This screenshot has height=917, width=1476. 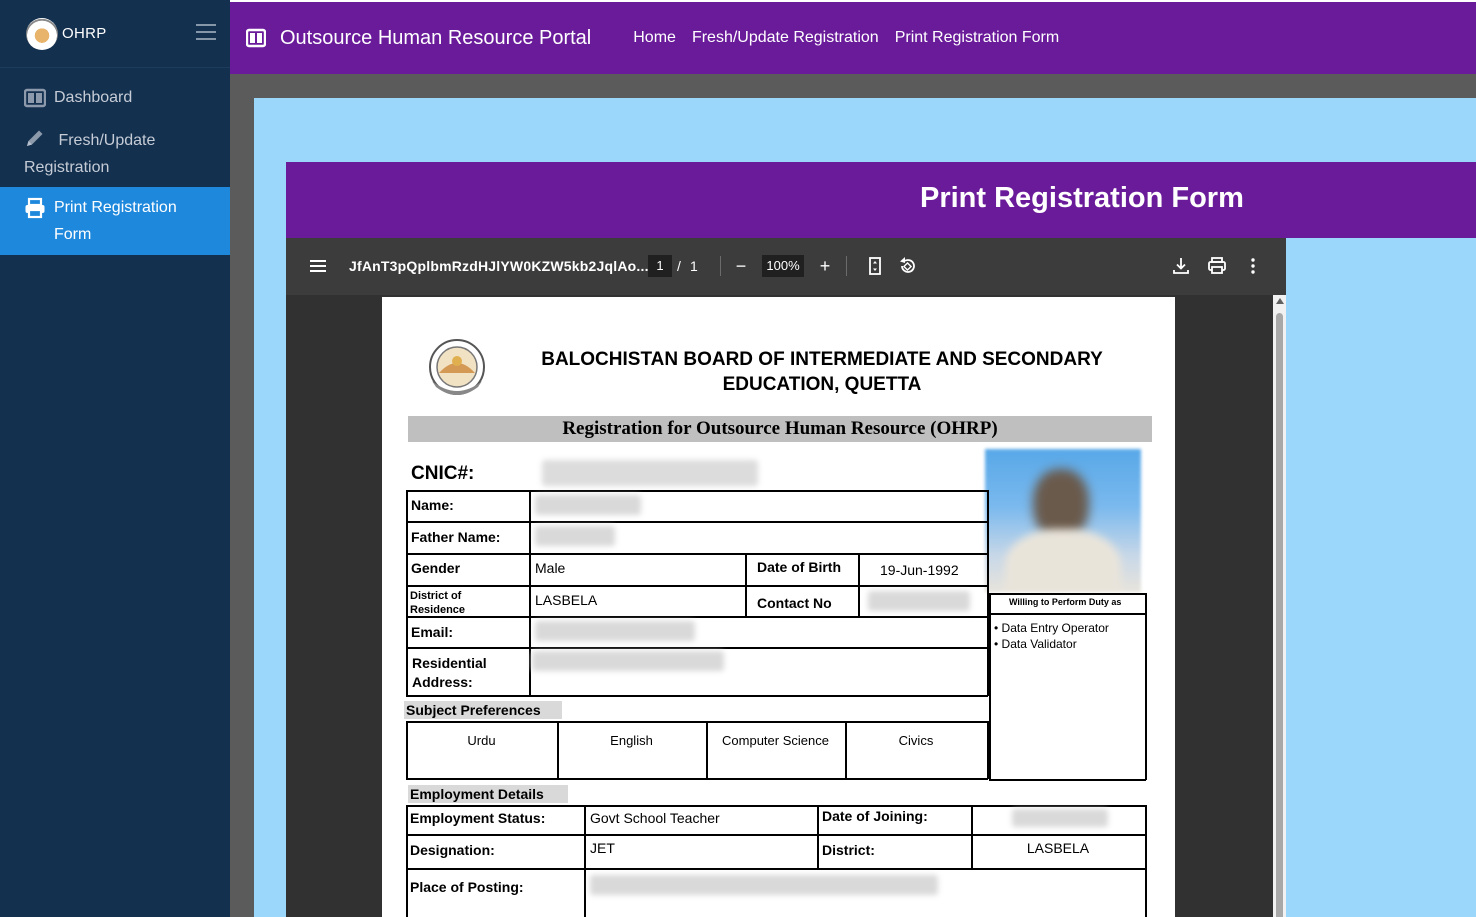 I want to click on employment-details-label: Employment Details, so click(x=488, y=794).